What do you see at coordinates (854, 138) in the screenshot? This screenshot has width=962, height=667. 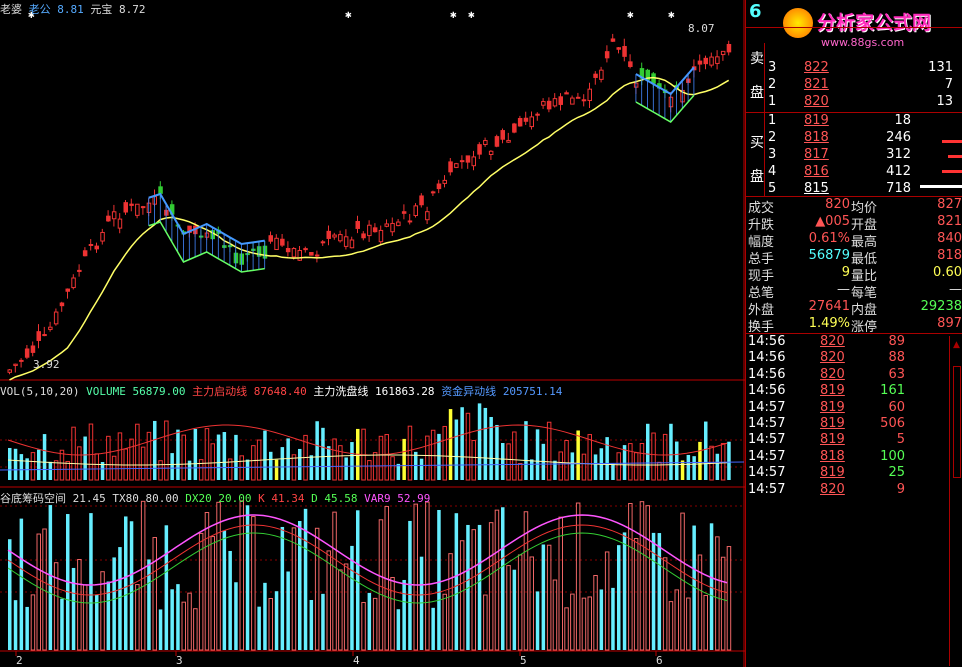 I see `buy-row: 2 818 246` at bounding box center [854, 138].